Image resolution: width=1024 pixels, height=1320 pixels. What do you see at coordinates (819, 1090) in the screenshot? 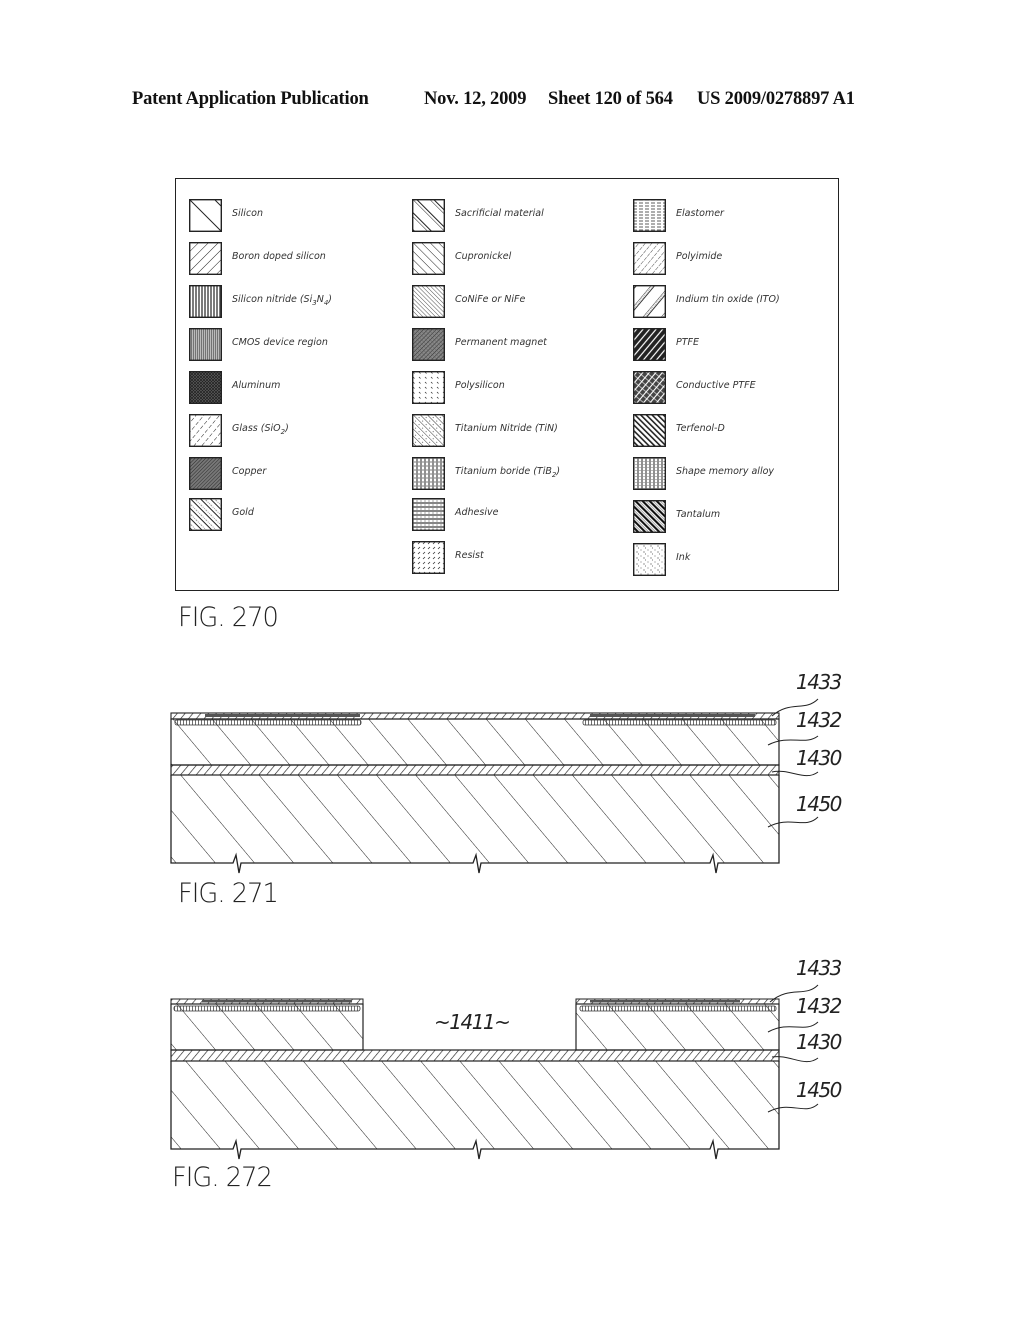
I see `fig272-ref-1450: 1450` at bounding box center [819, 1090].